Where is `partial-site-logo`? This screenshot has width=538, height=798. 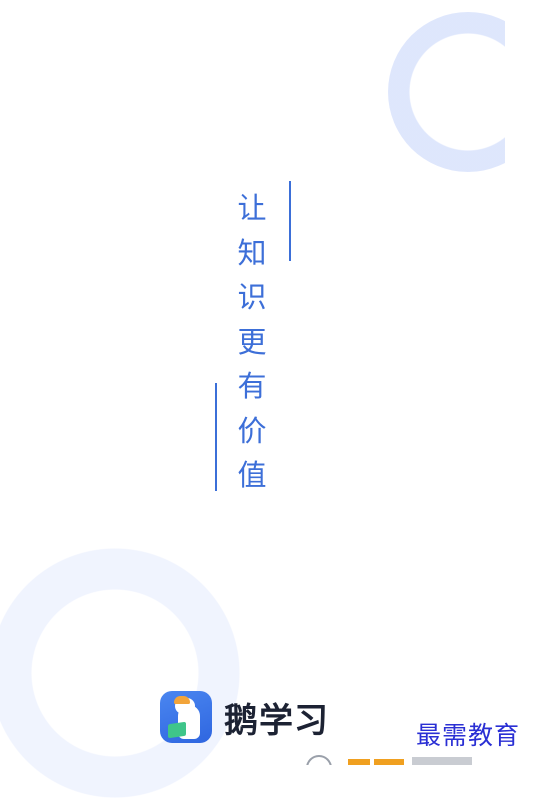
partial-site-logo is located at coordinates (391, 760).